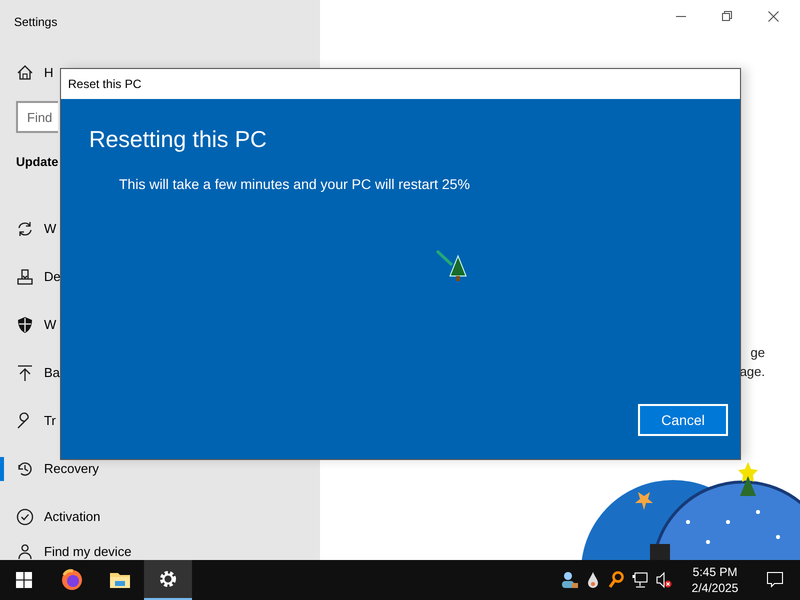 Image resolution: width=800 pixels, height=600 pixels. Describe the element at coordinates (752, 372) in the screenshot. I see `description-text: age.` at that location.